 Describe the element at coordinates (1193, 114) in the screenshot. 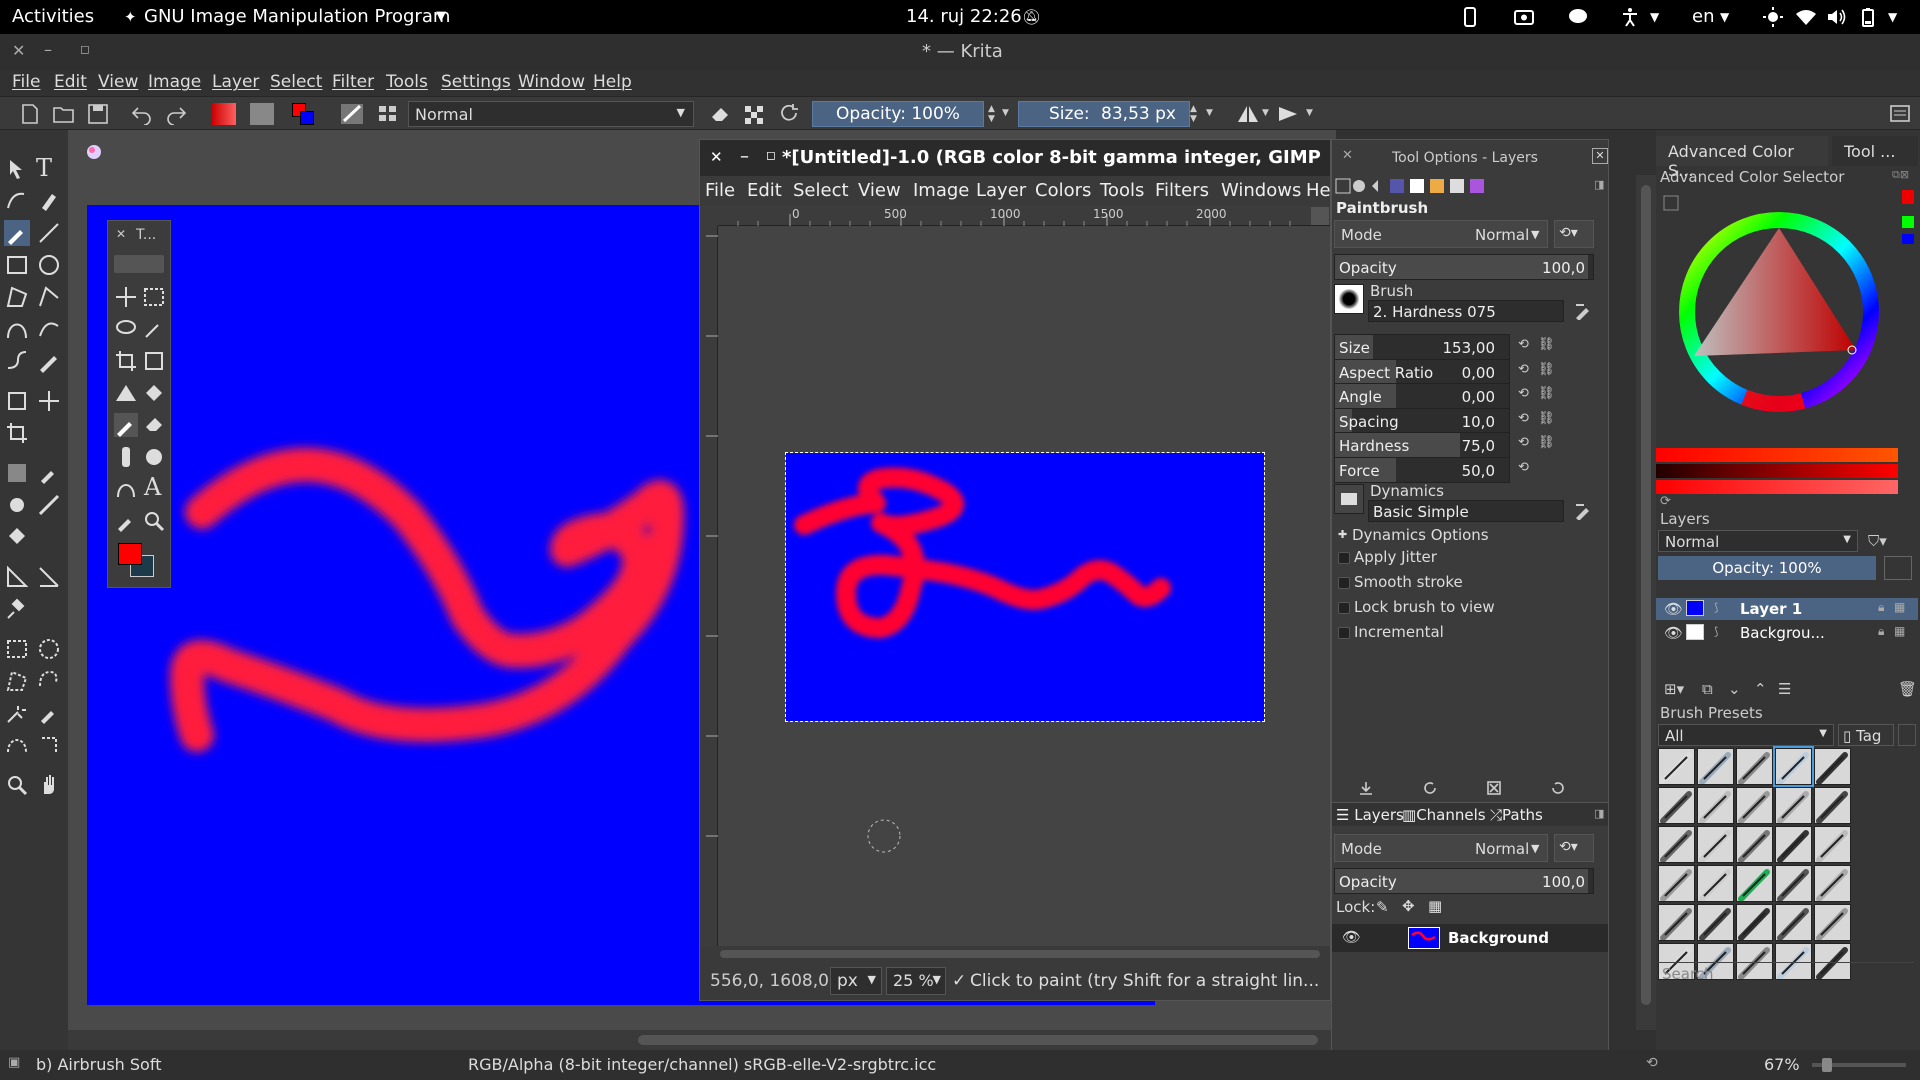

I see `size-spinner: ▲ ▼` at that location.